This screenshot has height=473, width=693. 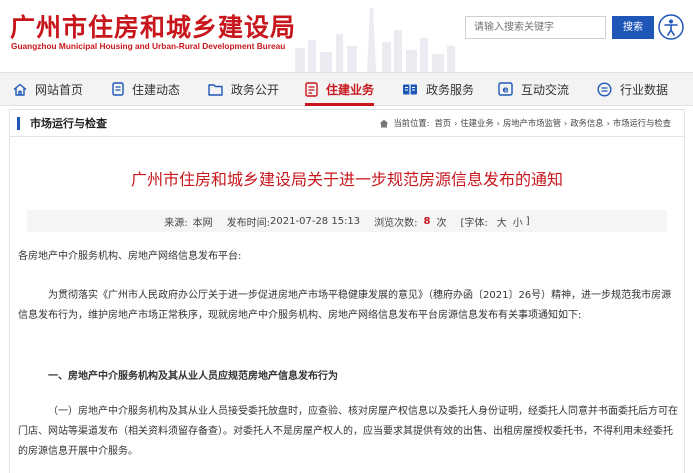 I want to click on nav-item-industry-data: 行业数据, so click(x=632, y=89).